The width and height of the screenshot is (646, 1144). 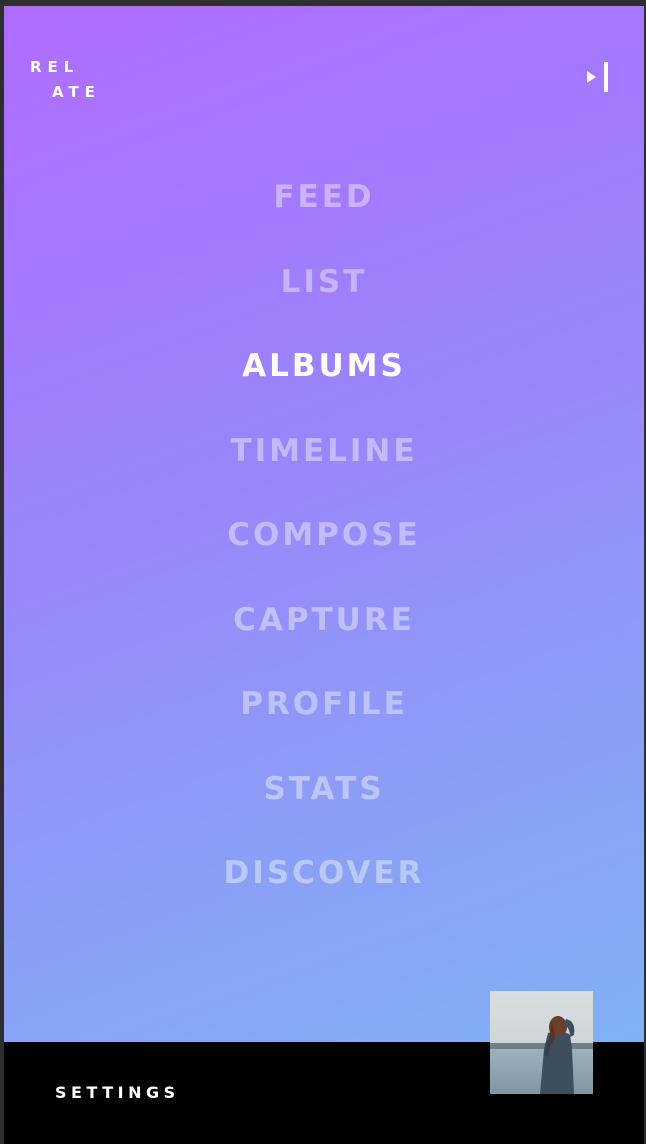 I want to click on menu-item-label: STATS, so click(x=324, y=788).